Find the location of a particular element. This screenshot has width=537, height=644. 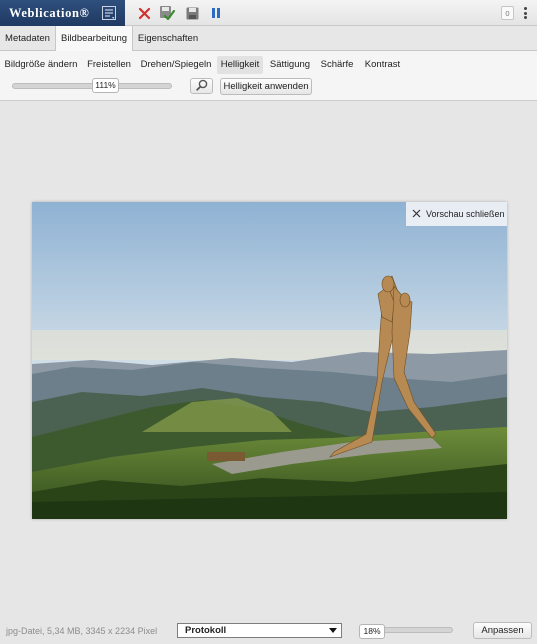

tab-eigenschaften: Eigenschaften is located at coordinates (168, 38).